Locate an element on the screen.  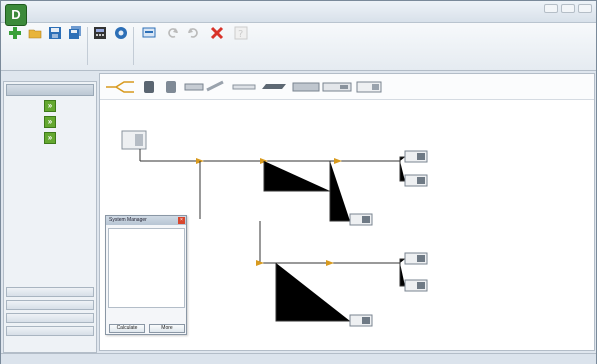
system-manager-dialog: System Manager × Calculate More is located at coordinates (146, 275).